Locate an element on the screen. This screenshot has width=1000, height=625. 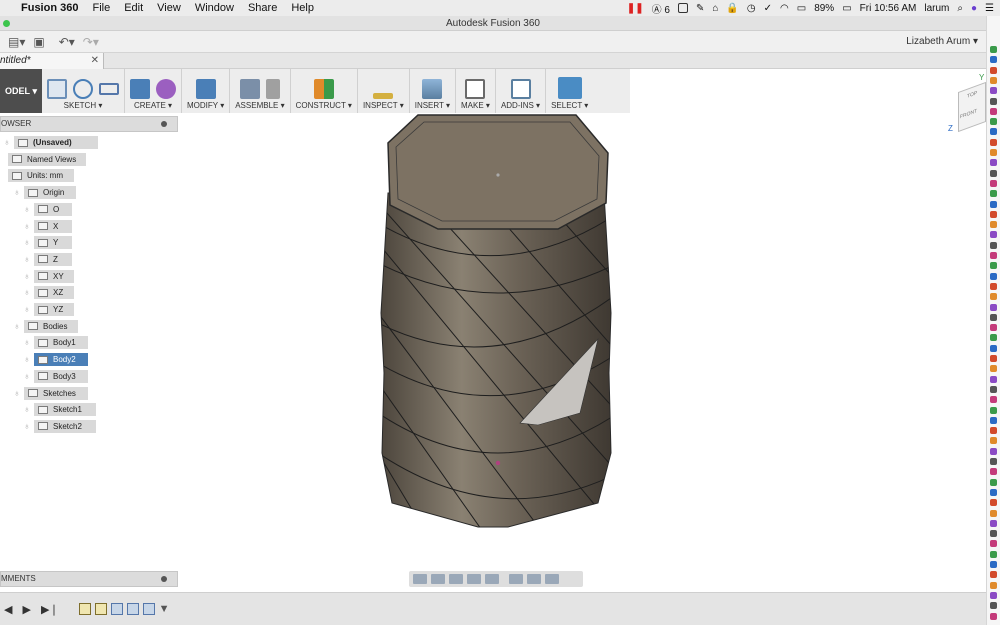
viewports-icon is located at coordinates (552, 579).